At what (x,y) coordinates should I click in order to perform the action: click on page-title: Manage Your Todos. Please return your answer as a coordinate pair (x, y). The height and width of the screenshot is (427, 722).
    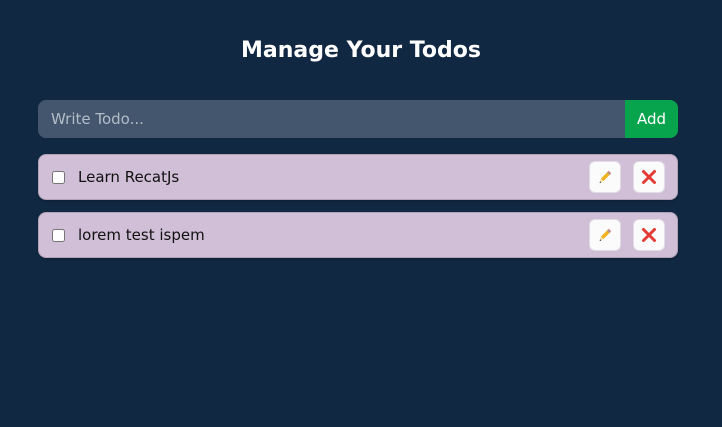
    Looking at the image, I should click on (361, 50).